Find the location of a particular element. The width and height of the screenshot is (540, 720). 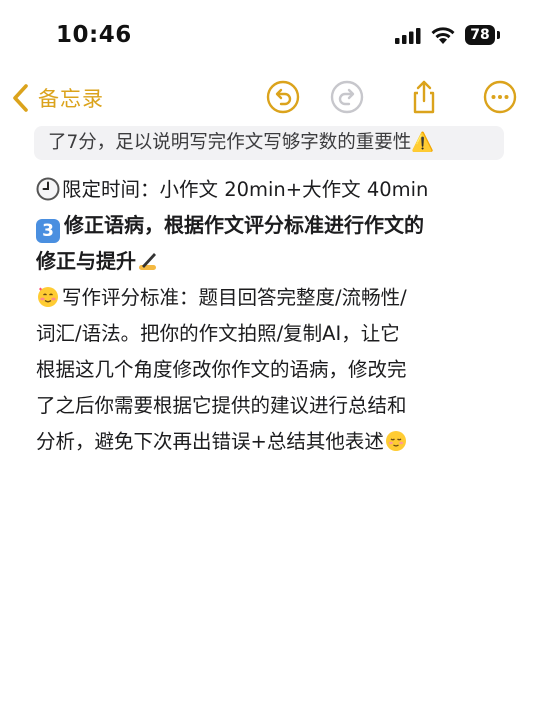

note-line: 写作评分标准：题目回答完整度/流畅性/ is located at coordinates (274, 298).